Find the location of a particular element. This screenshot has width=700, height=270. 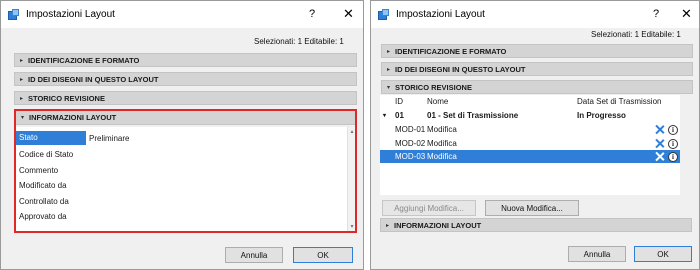

property-row: Codice di Stato is located at coordinates (181, 155).